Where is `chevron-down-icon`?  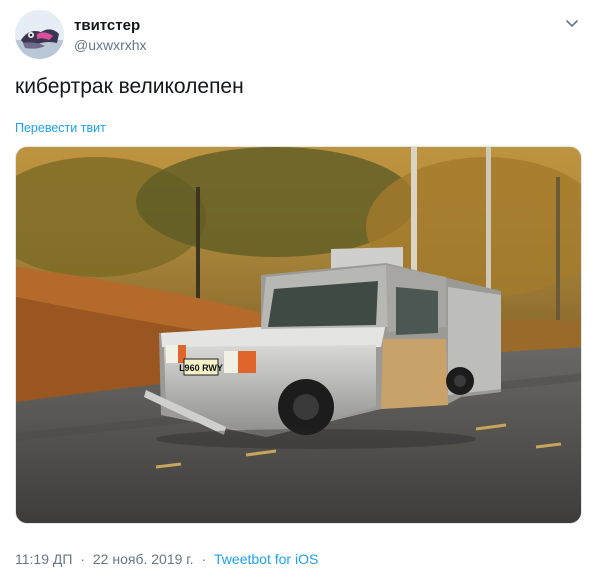 chevron-down-icon is located at coordinates (572, 23).